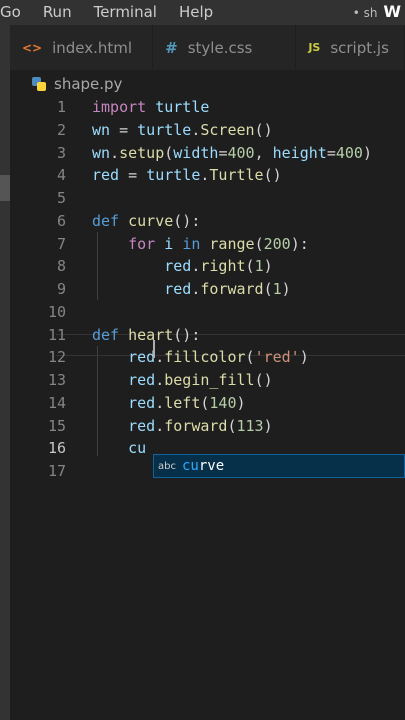 This screenshot has width=405, height=720. Describe the element at coordinates (196, 152) in the screenshot. I see `code-token: width` at that location.